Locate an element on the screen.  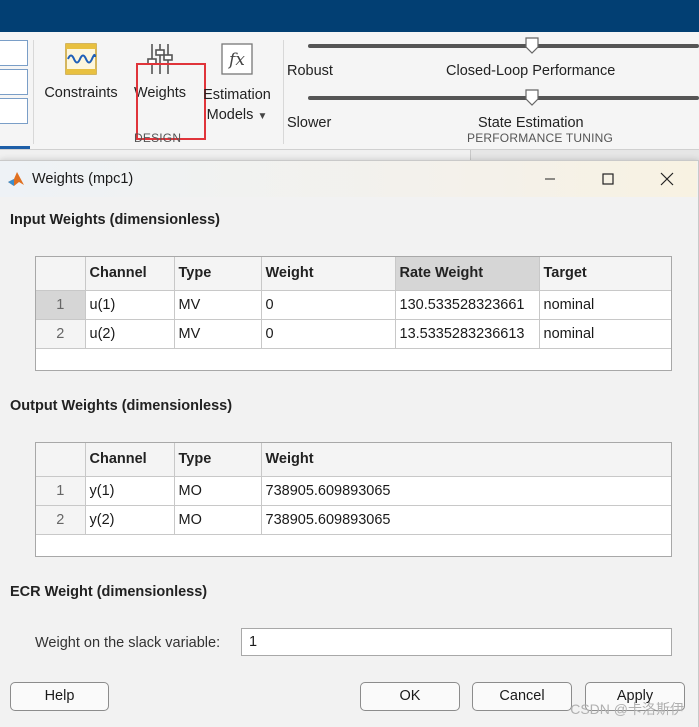
dialog-title: Weights (mpc1) is located at coordinates (83, 179).